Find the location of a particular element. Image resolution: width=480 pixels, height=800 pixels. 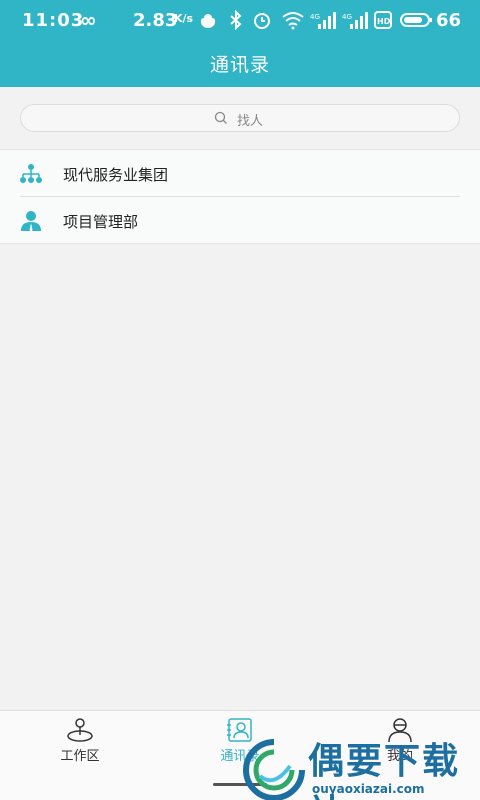

signal-2-icon: 4G is located at coordinates (355, 20).